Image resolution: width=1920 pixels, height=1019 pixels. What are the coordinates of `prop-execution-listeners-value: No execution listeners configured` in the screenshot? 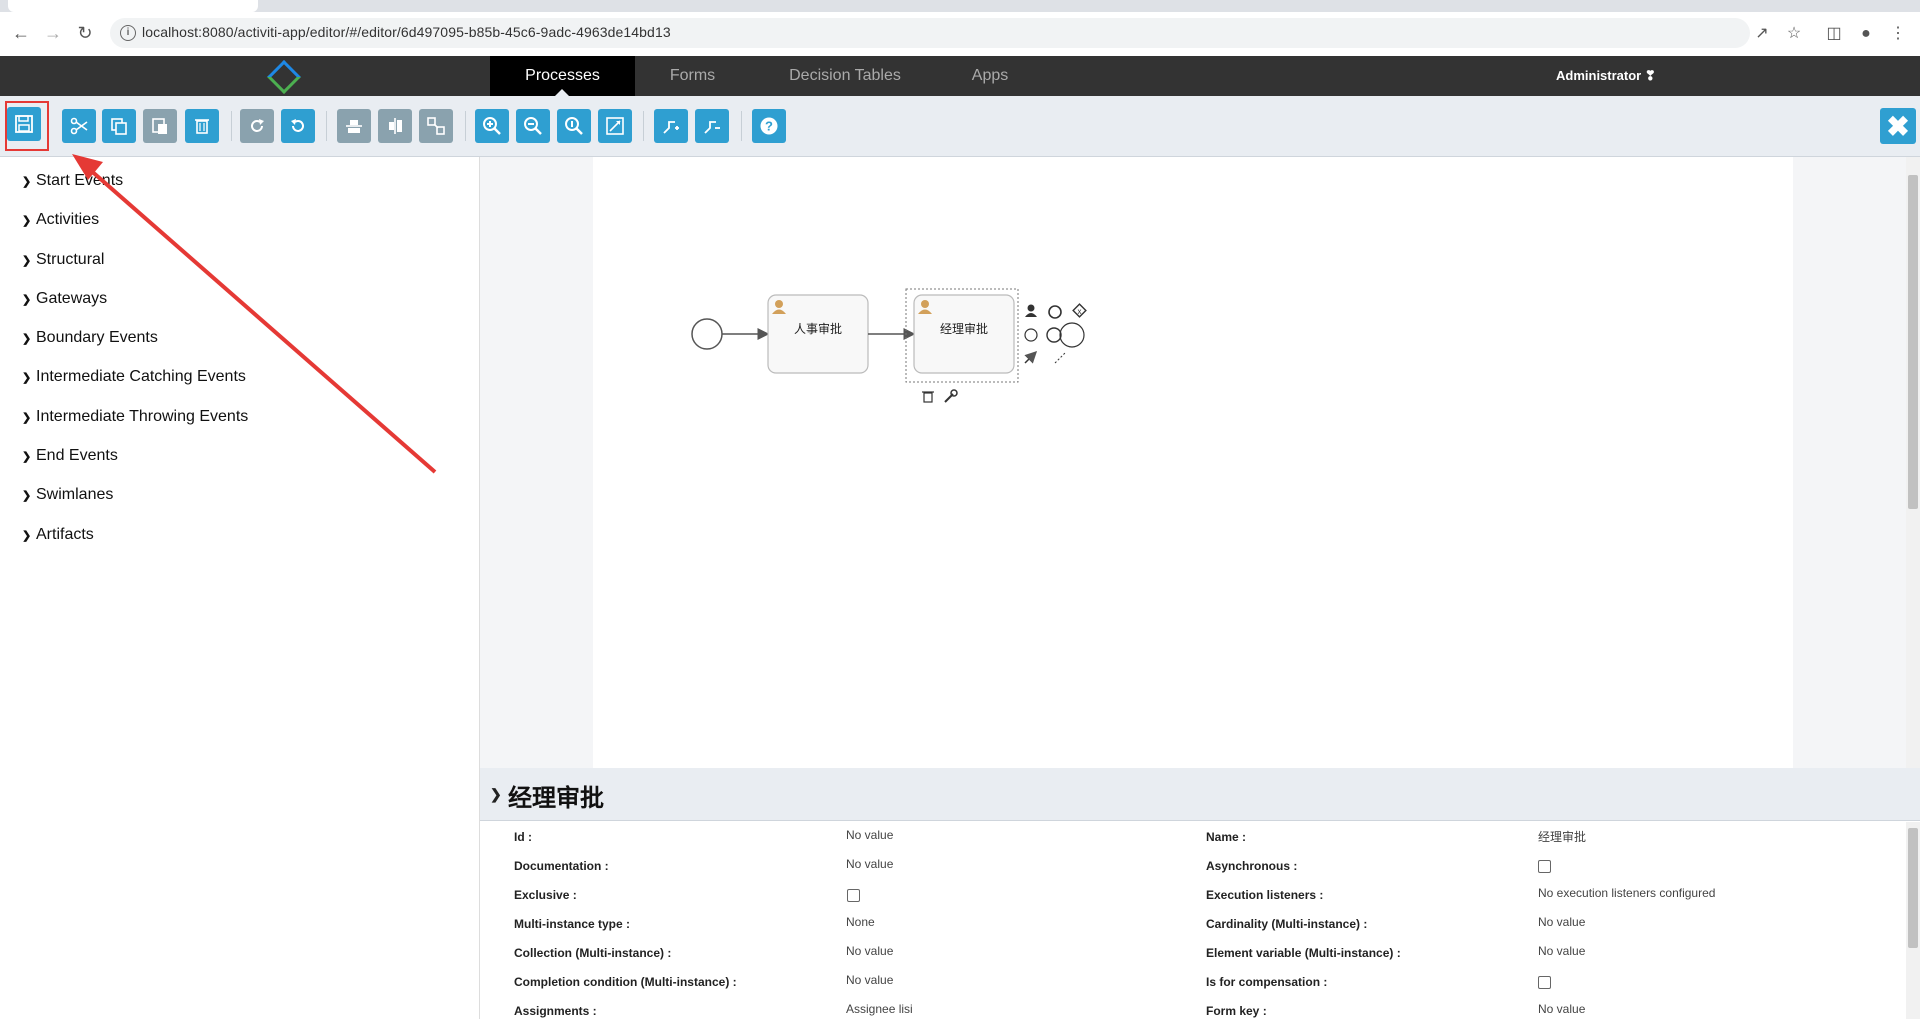 It's located at (1626, 893).